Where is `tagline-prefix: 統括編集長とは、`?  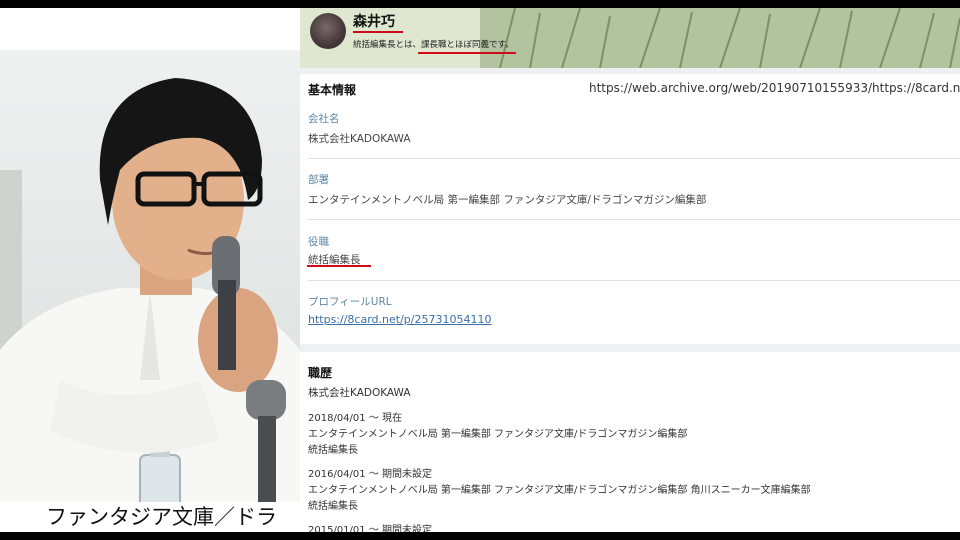
tagline-prefix: 統括編集長とは、 is located at coordinates (387, 45).